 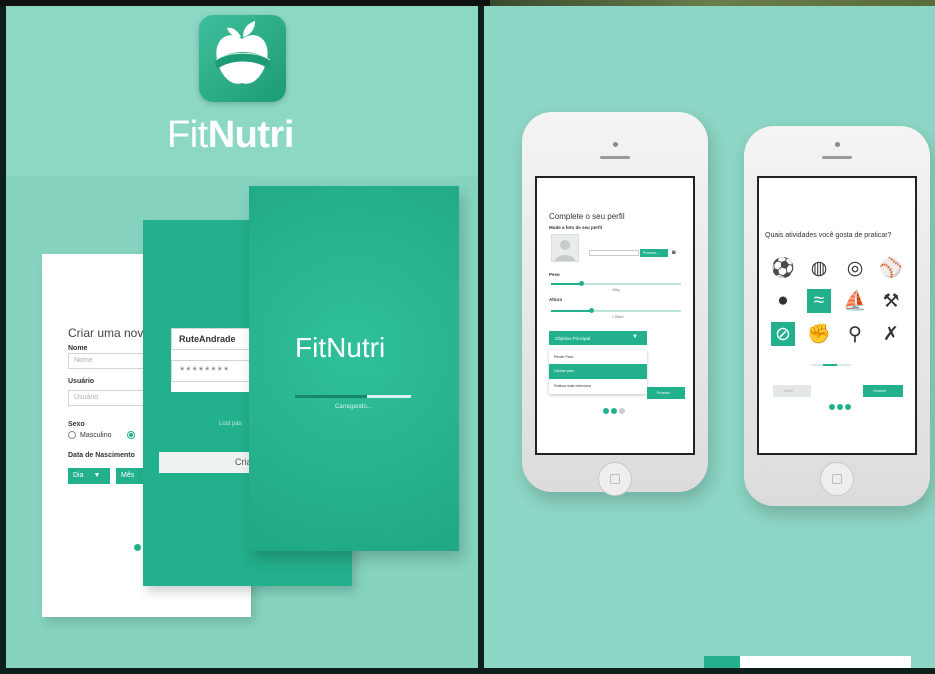 What do you see at coordinates (783, 268) in the screenshot?
I see `soccer-ball-icon: ⚽` at bounding box center [783, 268].